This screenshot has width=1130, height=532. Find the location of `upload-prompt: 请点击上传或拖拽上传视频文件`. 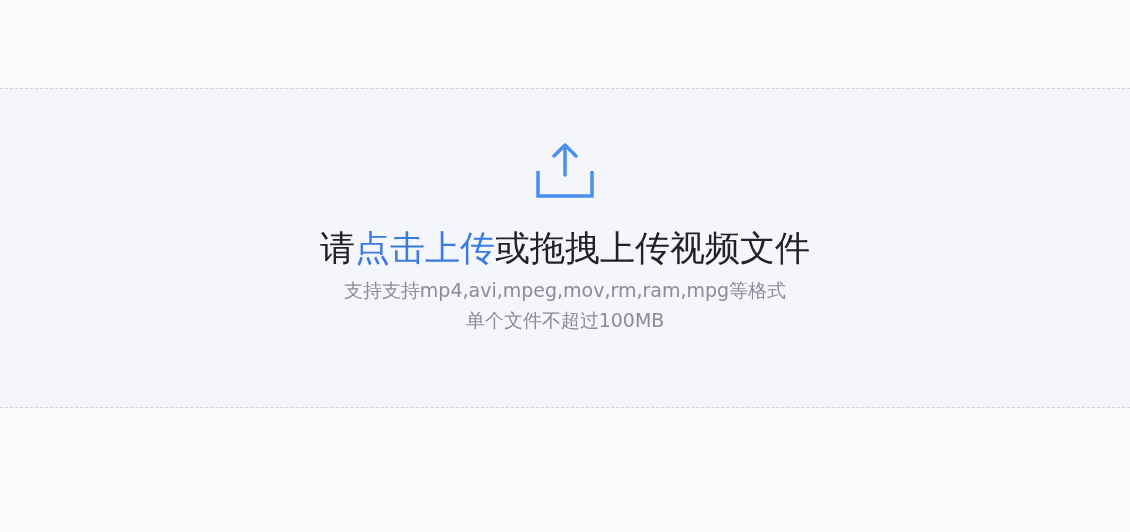

upload-prompt: 请点击上传或拖拽上传视频文件 is located at coordinates (565, 248).